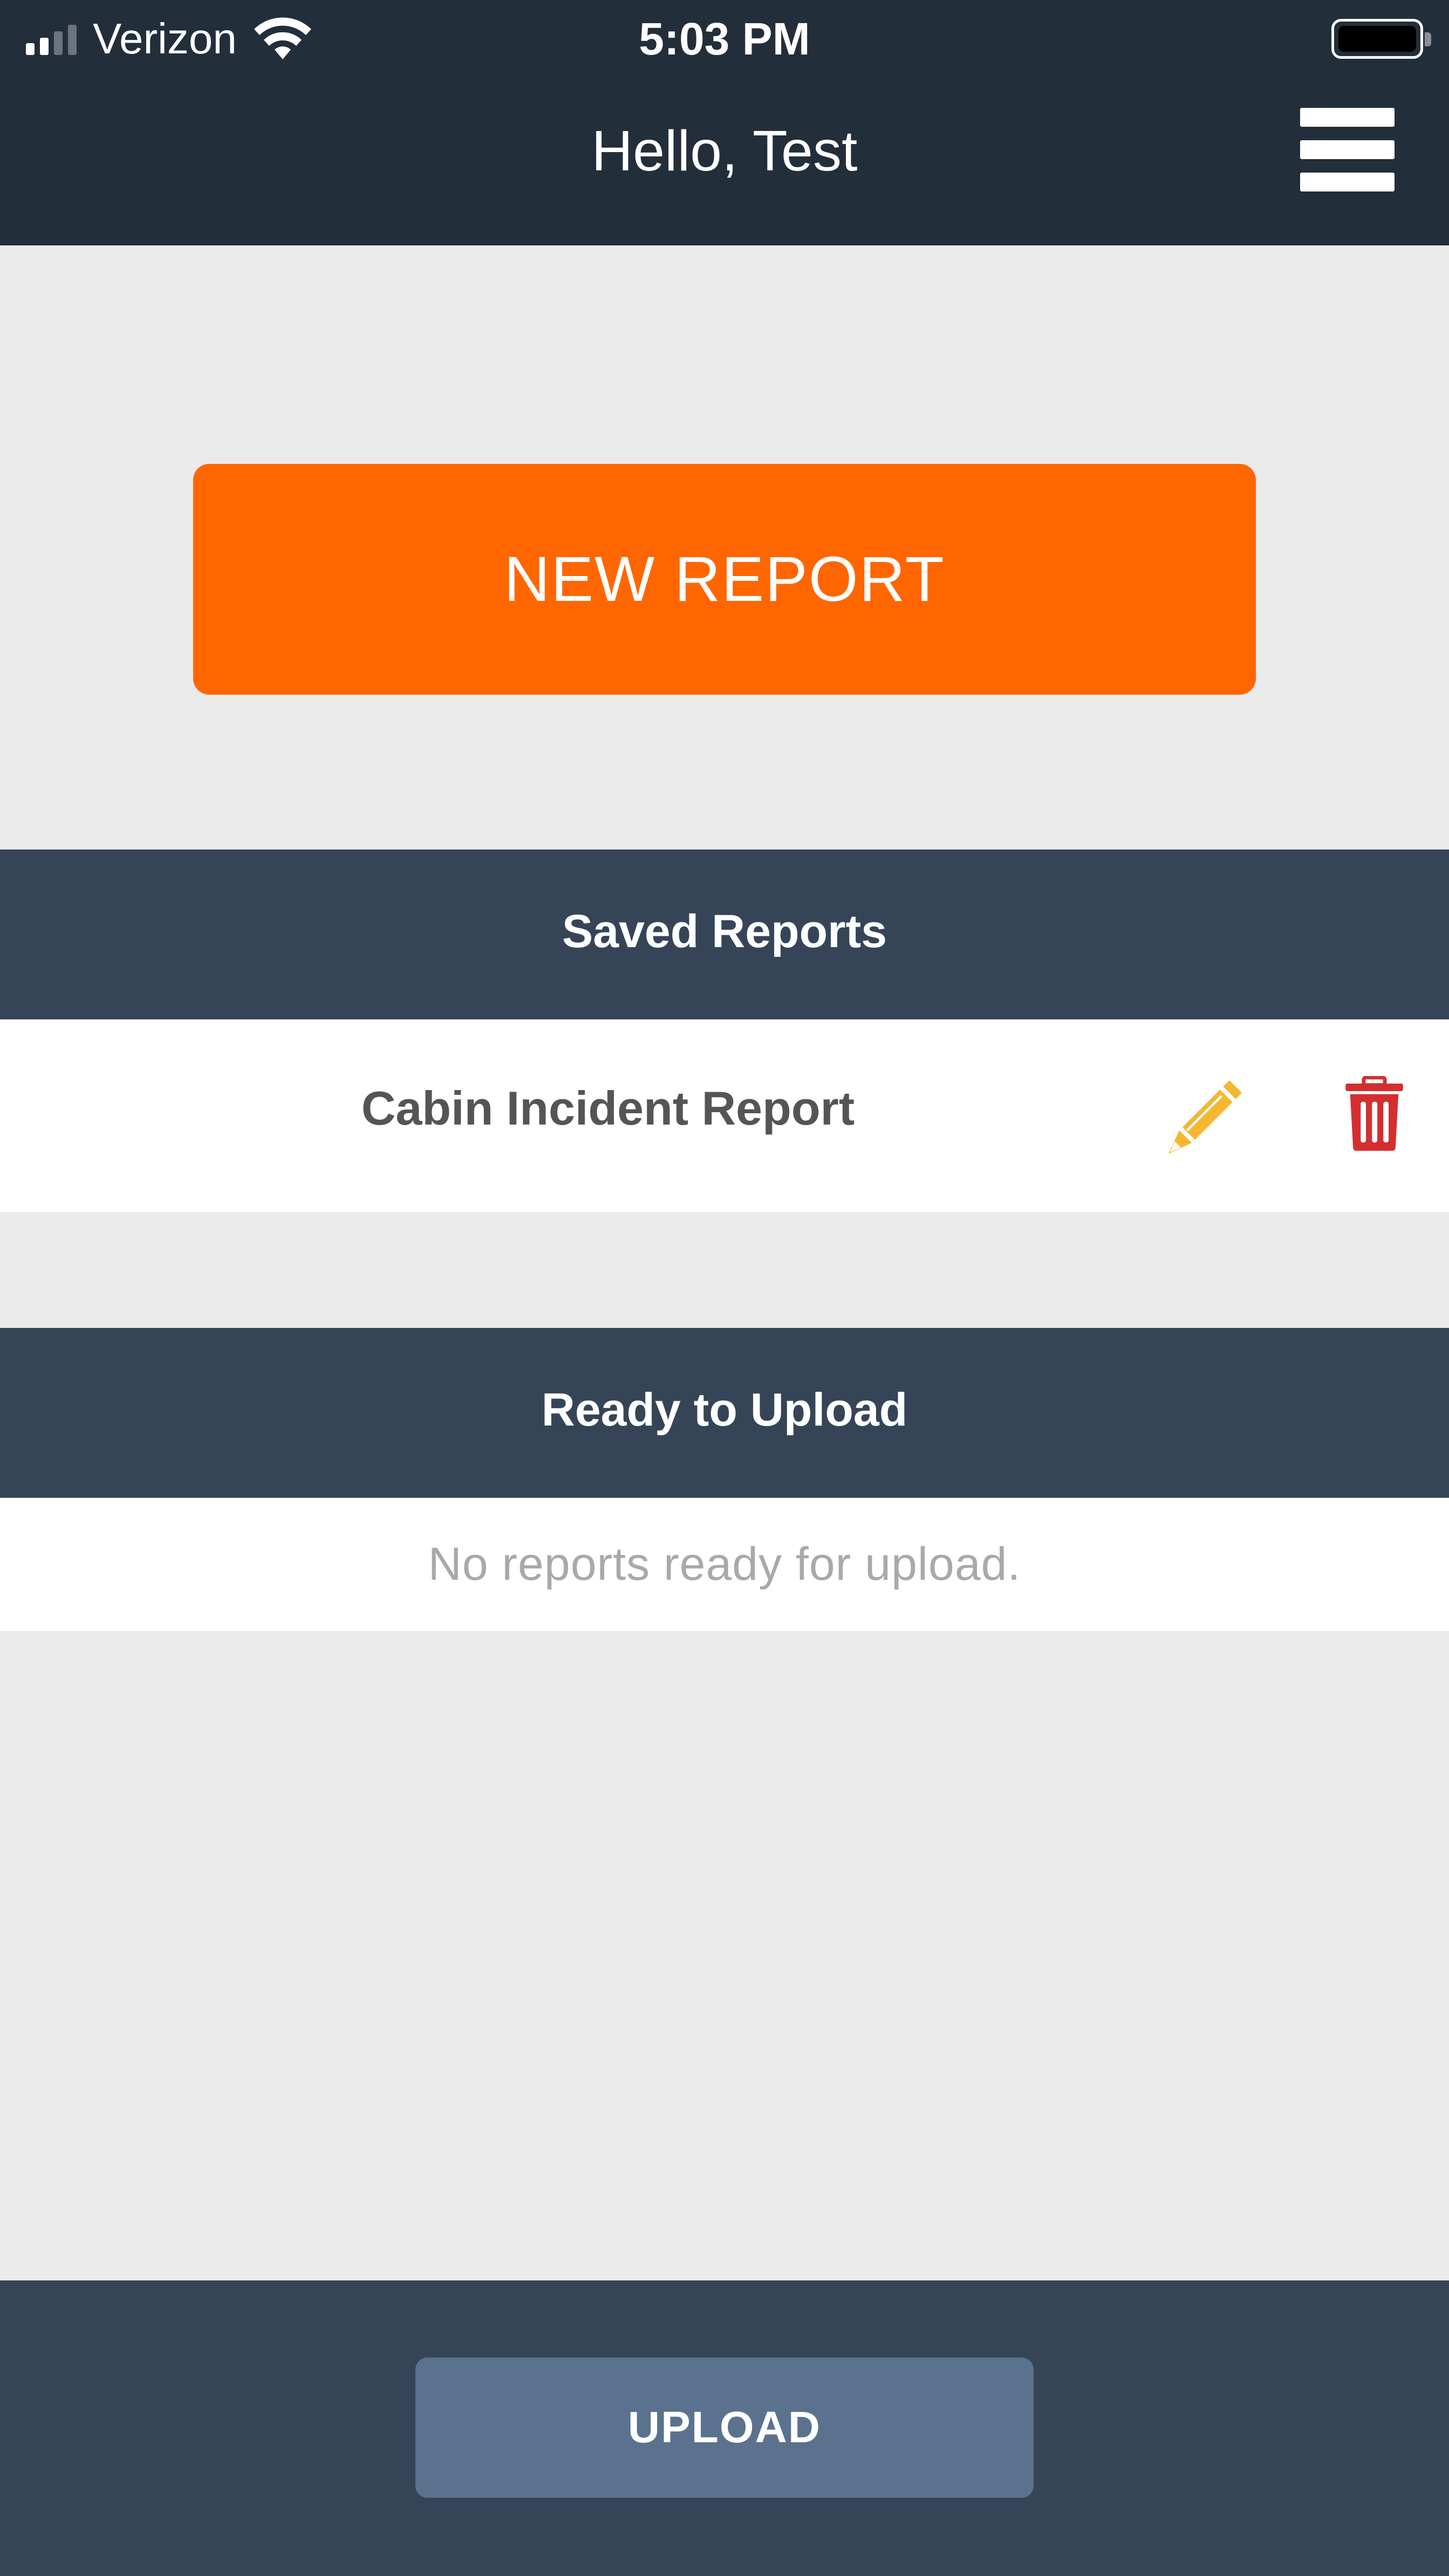  Describe the element at coordinates (1204, 1118) in the screenshot. I see `pencil-edit-icon` at that location.